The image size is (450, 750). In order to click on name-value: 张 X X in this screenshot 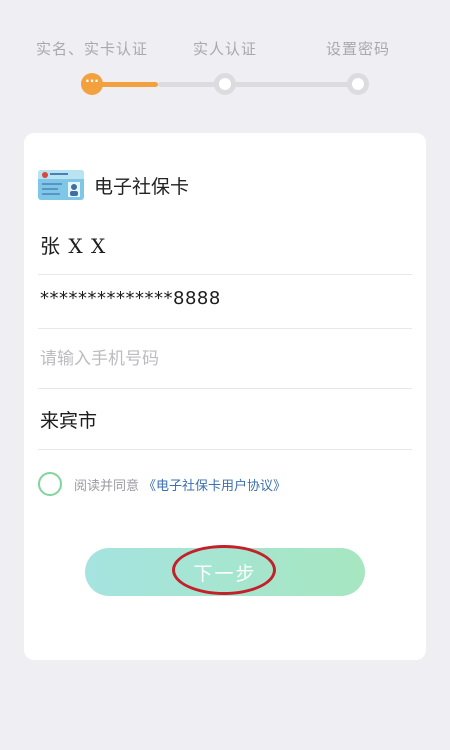, I will do `click(73, 246)`.